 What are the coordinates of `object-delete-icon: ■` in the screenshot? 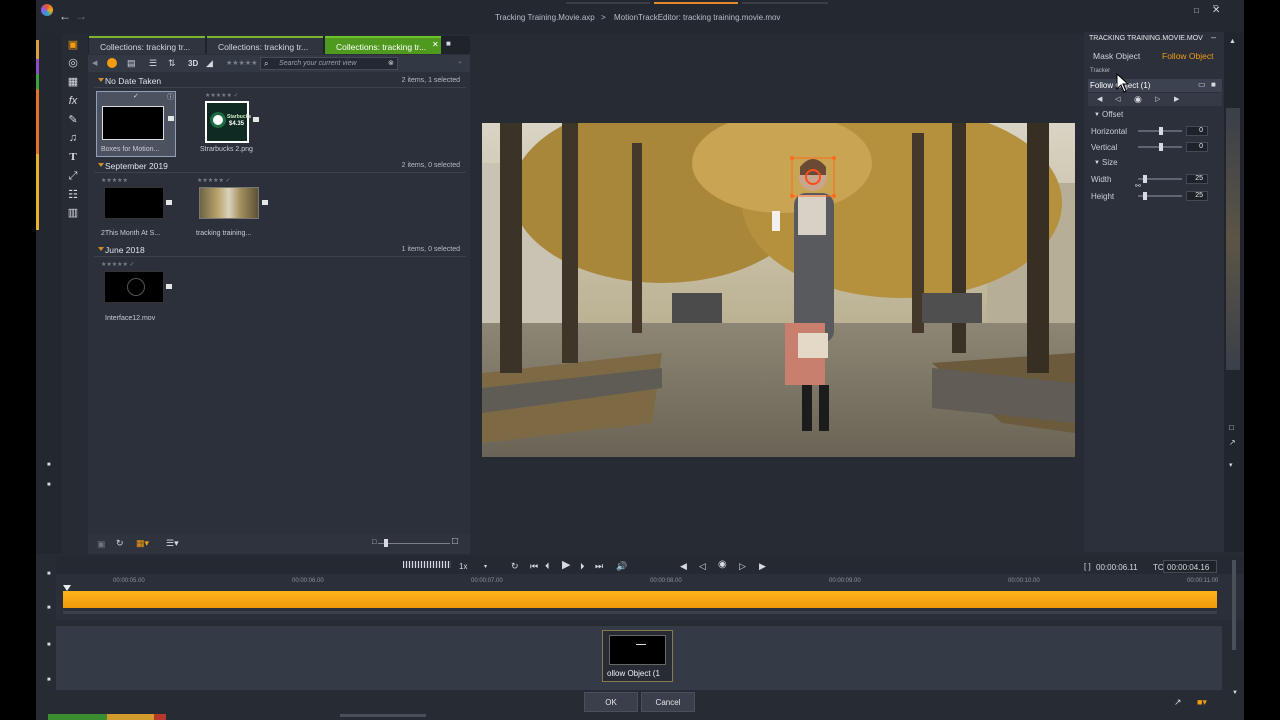 It's located at (1213, 85).